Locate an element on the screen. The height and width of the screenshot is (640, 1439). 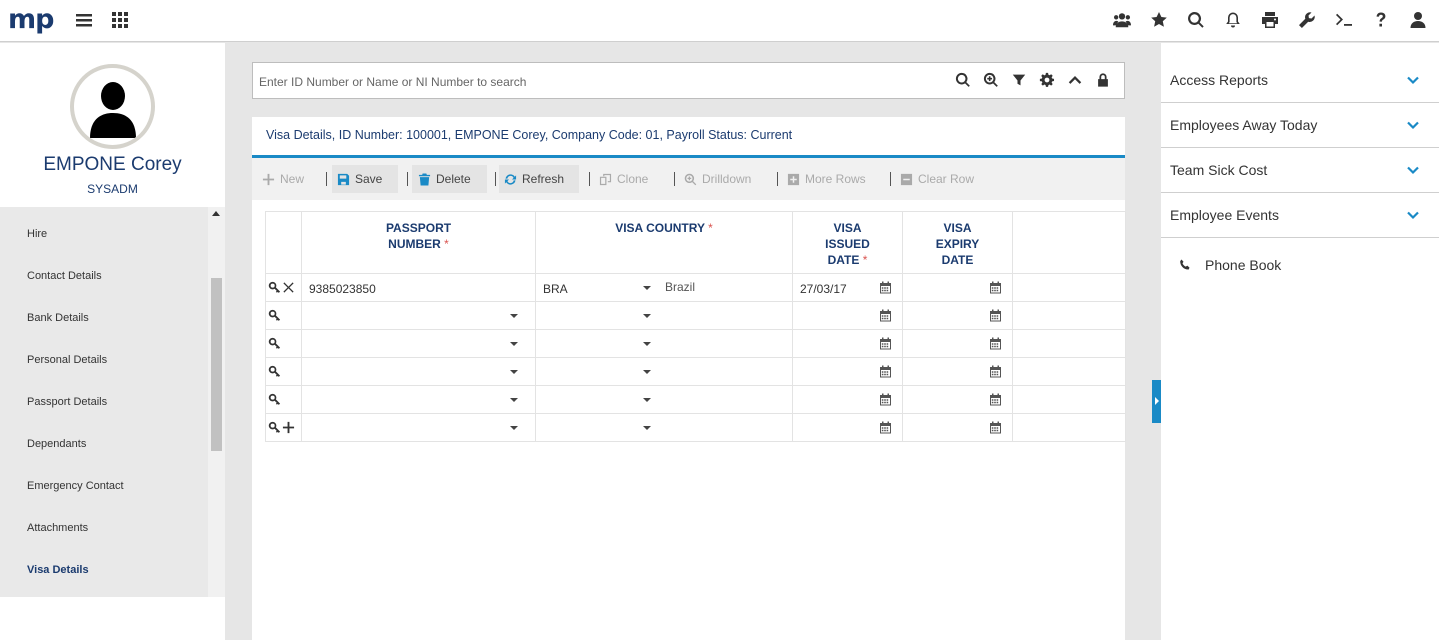
hamburger-menu-icon is located at coordinates (84, 20).